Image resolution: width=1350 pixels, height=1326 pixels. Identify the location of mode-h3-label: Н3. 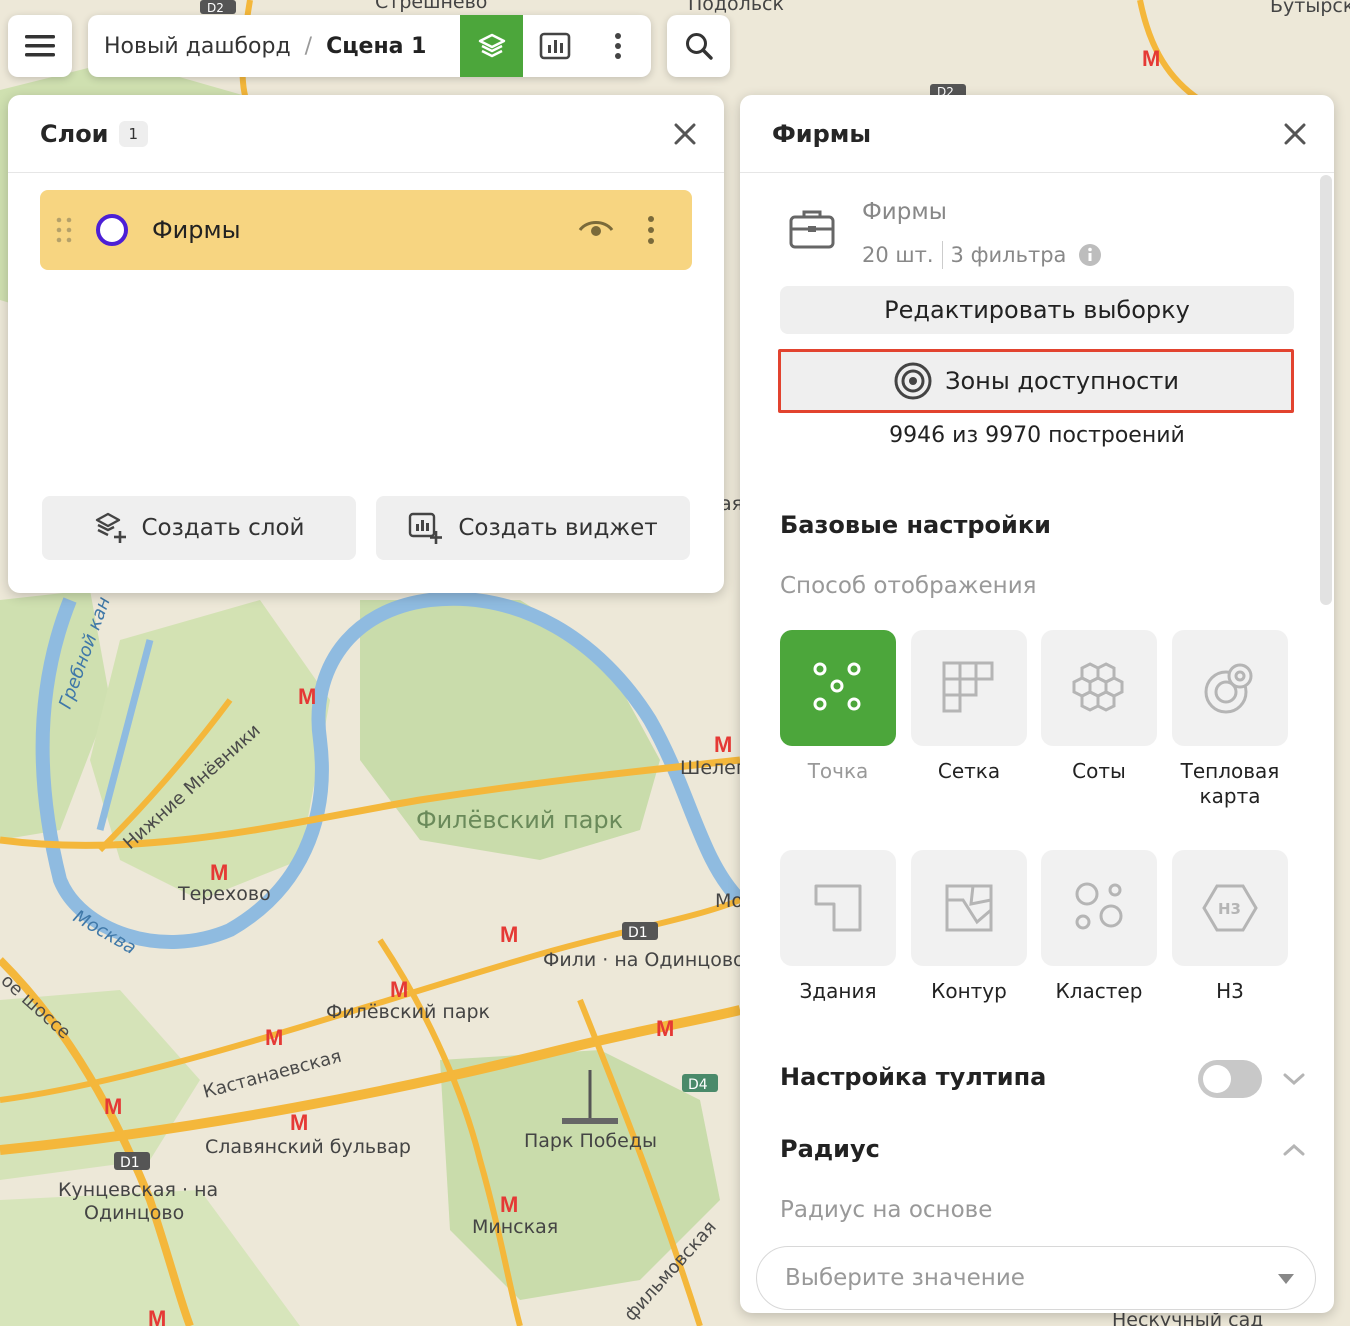
(1230, 991).